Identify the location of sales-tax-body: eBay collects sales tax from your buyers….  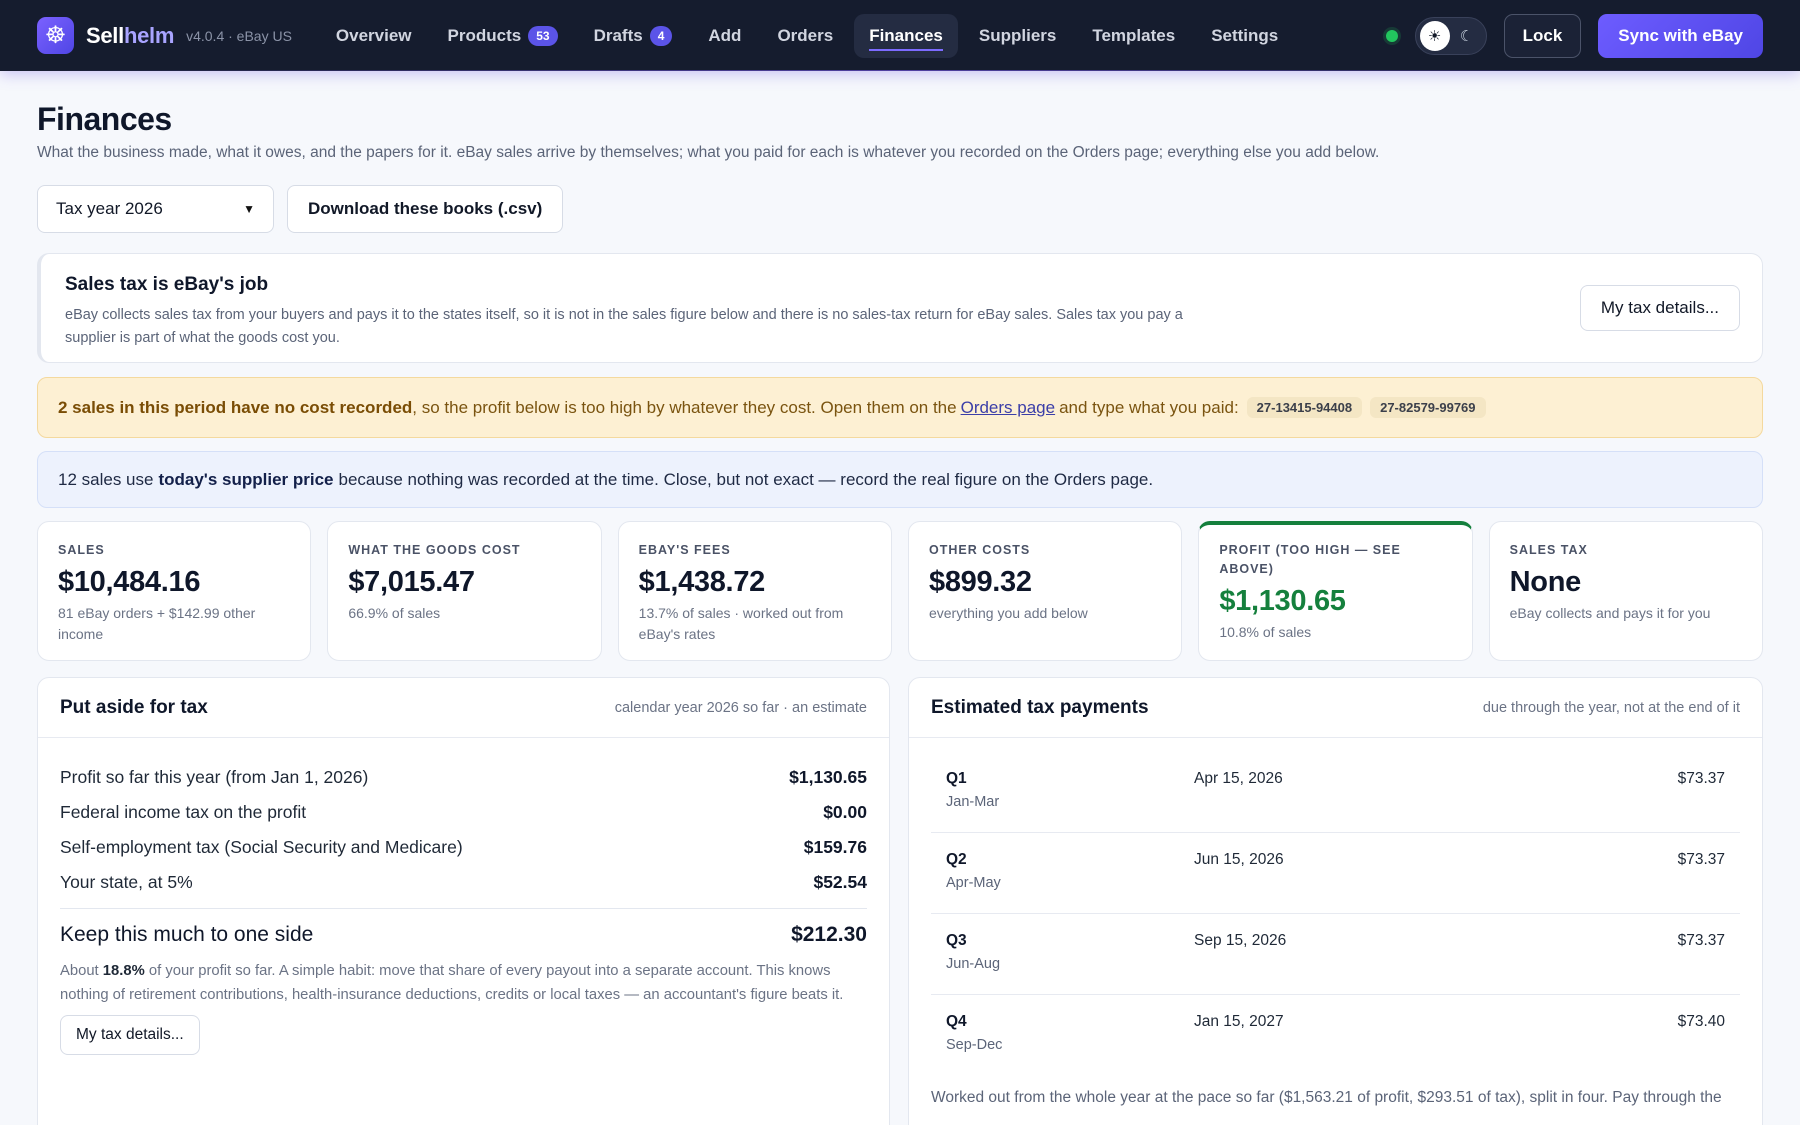
(624, 326).